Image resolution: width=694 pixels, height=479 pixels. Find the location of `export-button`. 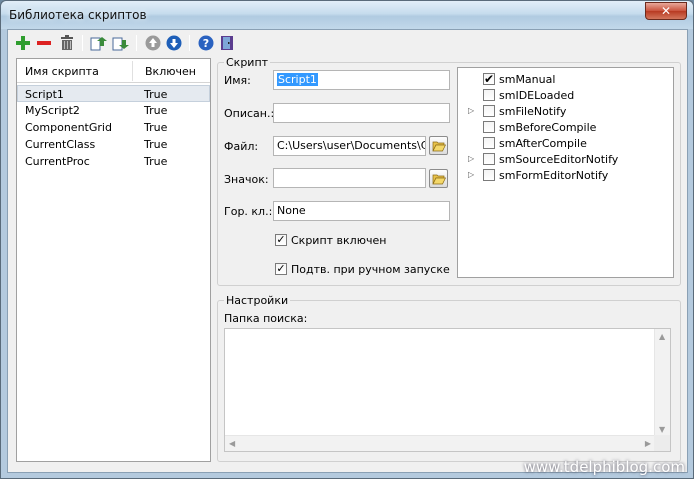

export-button is located at coordinates (121, 43).